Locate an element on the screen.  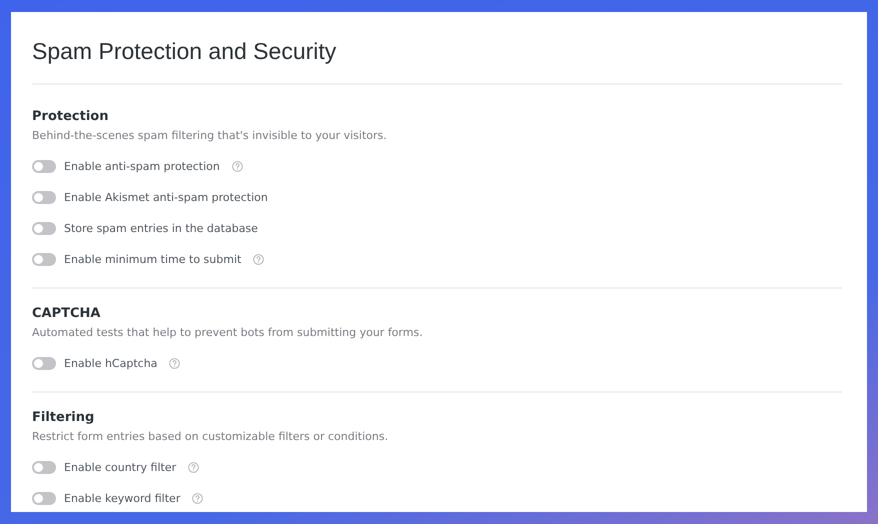
section-description: Restrict form entries based on customizable filters or conditions. is located at coordinates (210, 436).